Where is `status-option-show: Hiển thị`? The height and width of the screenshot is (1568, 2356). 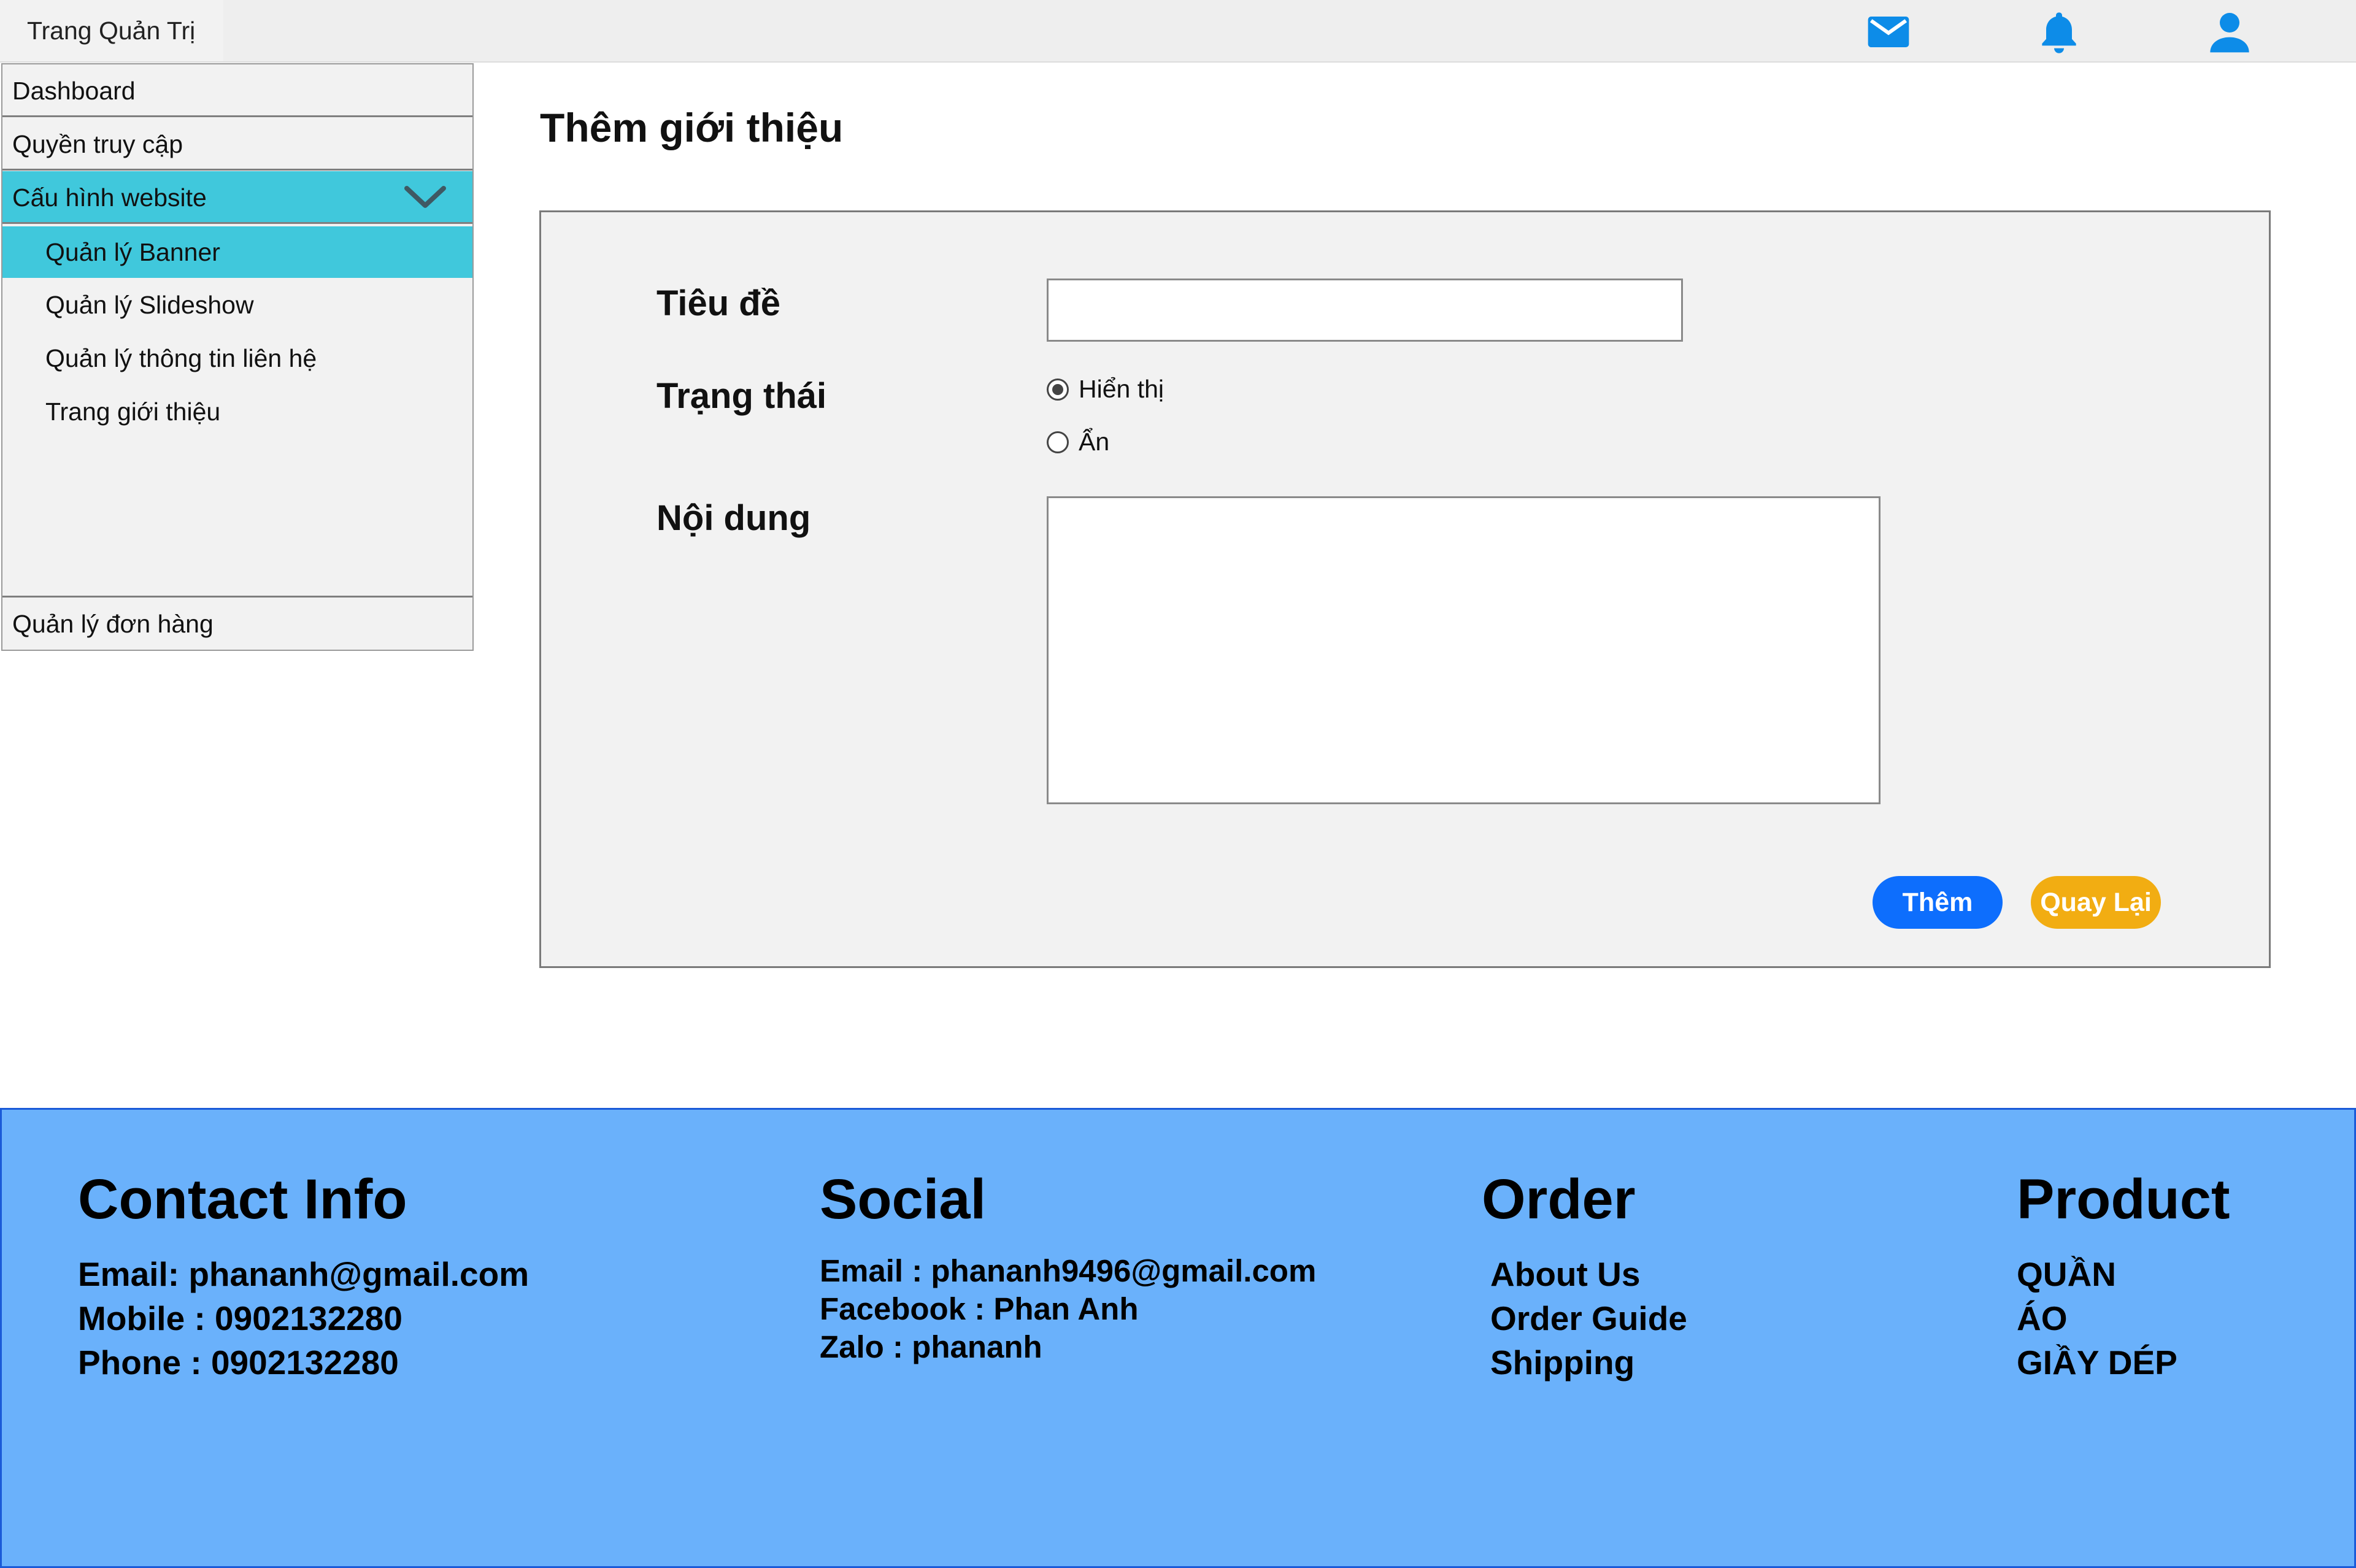
status-option-show: Hiển thị is located at coordinates (1105, 389).